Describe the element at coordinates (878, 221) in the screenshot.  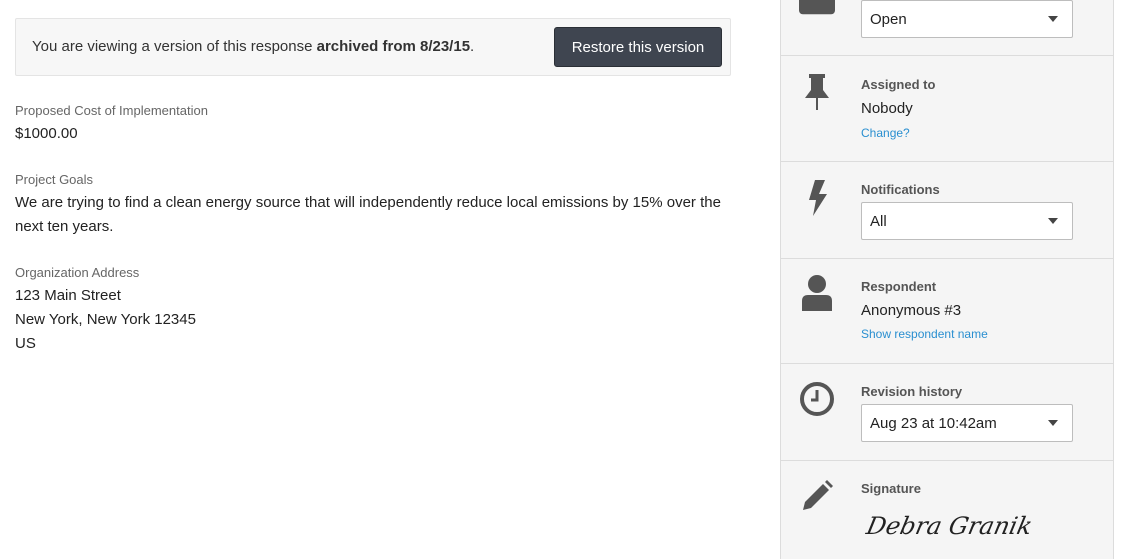
I see `notifications-select-value: All` at that location.